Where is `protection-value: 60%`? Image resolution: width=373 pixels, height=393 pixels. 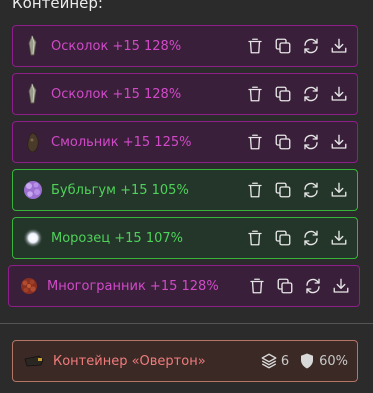 protection-value: 60% is located at coordinates (333, 361).